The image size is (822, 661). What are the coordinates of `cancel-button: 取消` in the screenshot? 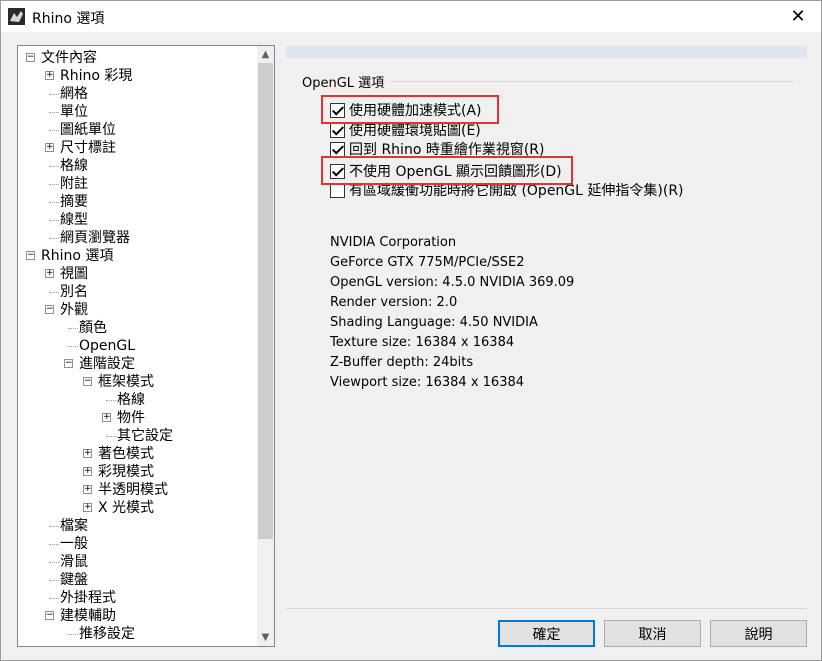 It's located at (652, 633).